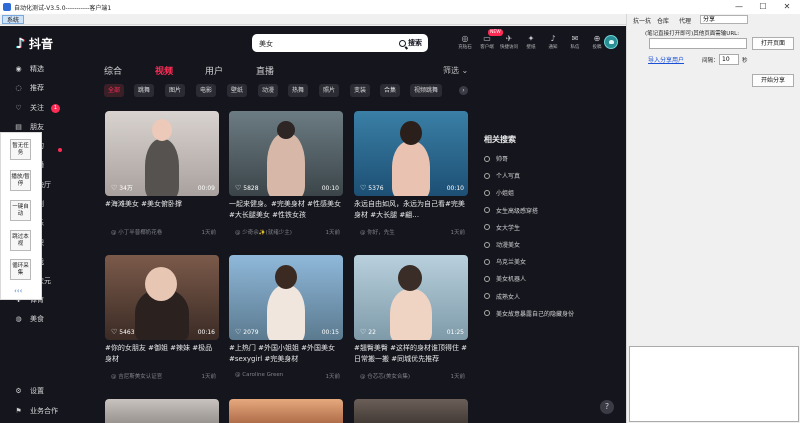 The width and height of the screenshot is (800, 423). What do you see at coordinates (259, 375) in the screenshot?
I see `video-author: @ Caroline Green` at bounding box center [259, 375].